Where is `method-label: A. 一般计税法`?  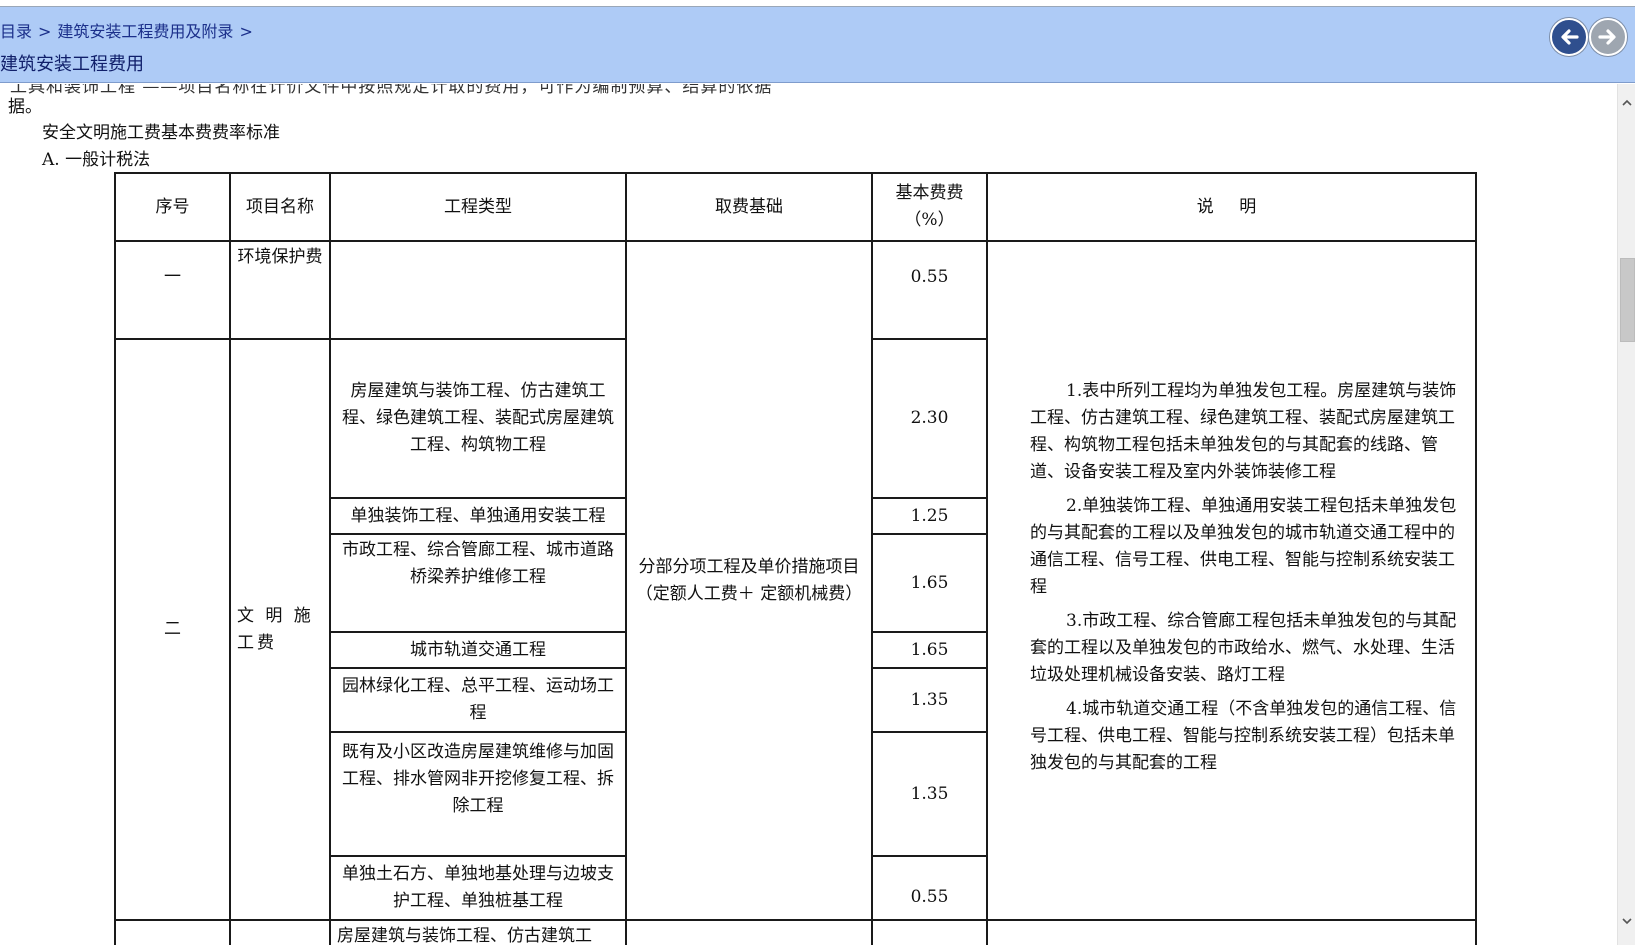 method-label: A. 一般计税法 is located at coordinates (96, 160).